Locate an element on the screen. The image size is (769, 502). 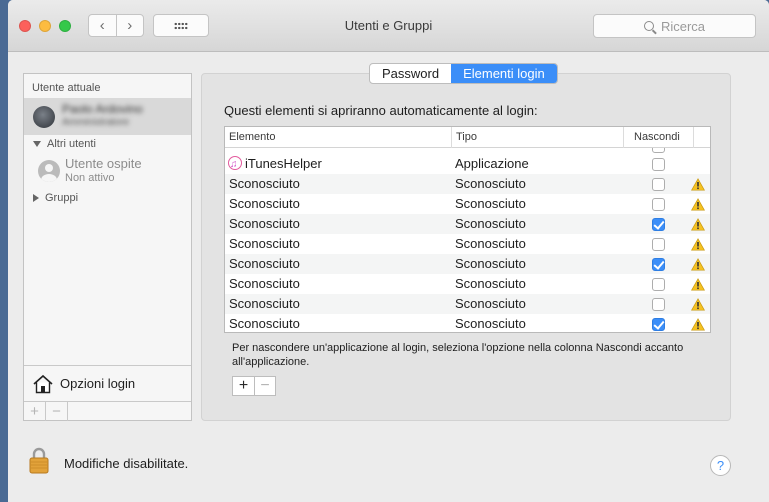
guest-user-status: Non attivo is located at coordinates (90, 178).